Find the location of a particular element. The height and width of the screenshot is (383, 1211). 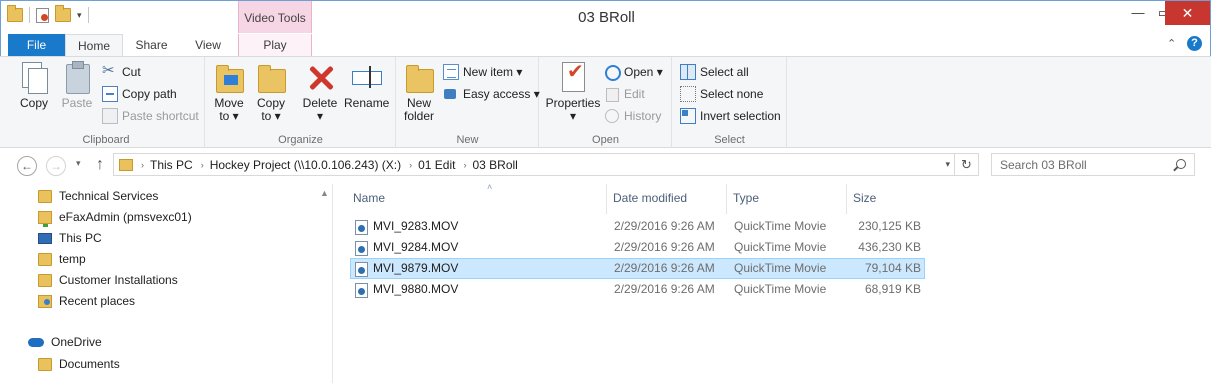

file-name-cell: MVI_9284.MOV is located at coordinates (406, 247).